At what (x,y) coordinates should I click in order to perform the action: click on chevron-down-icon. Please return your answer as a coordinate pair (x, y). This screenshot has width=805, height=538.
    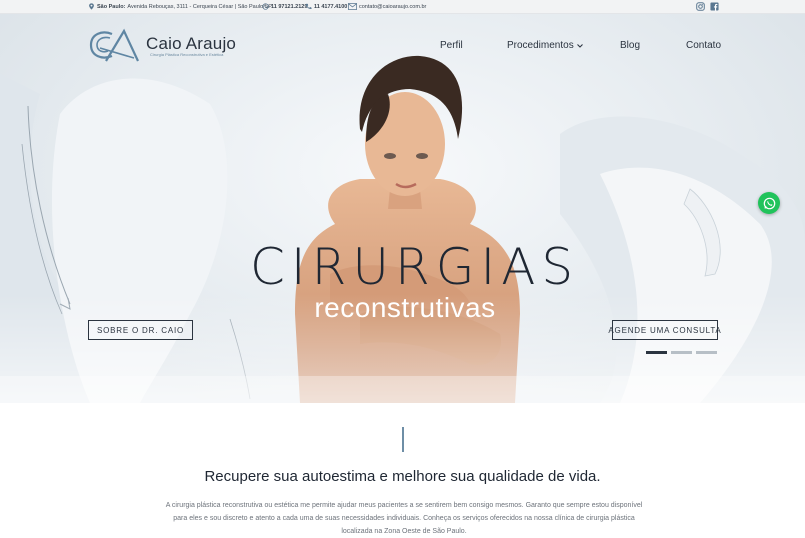
    Looking at the image, I should click on (579, 45).